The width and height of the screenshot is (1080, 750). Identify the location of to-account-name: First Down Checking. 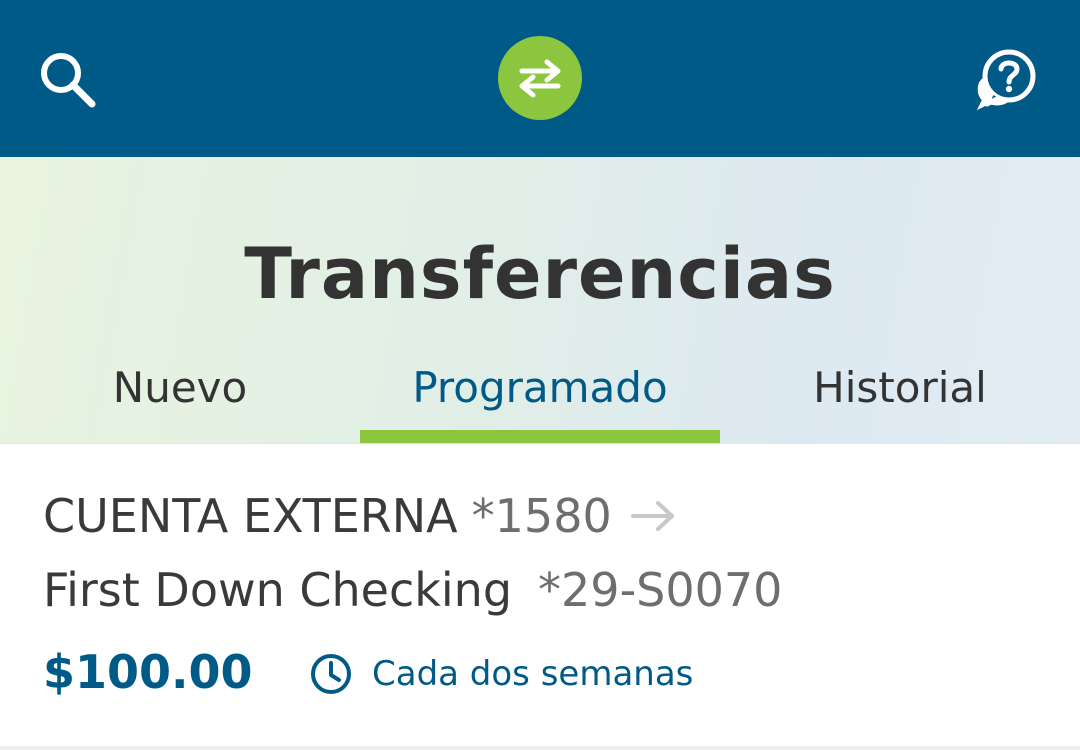
(278, 590).